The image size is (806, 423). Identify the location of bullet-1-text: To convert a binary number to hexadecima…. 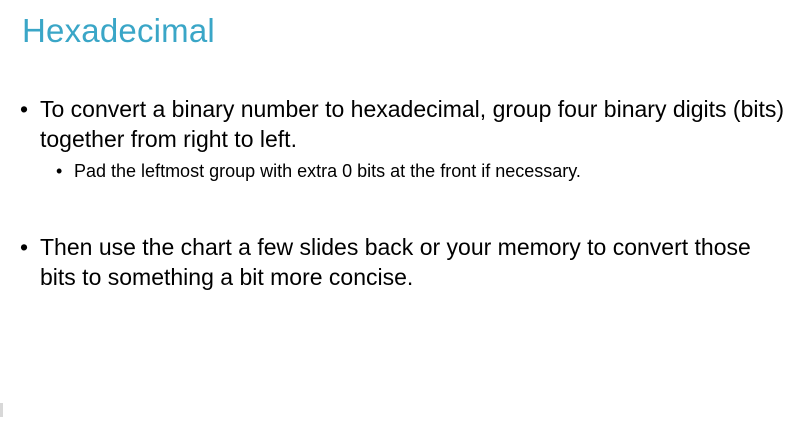
(412, 124).